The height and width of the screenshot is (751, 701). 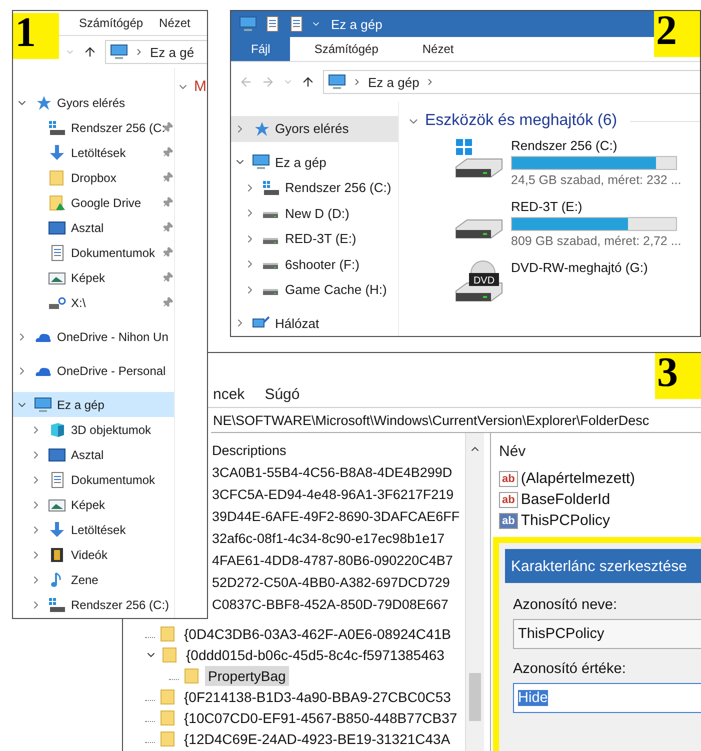 I want to click on tree-item: Google Drive, so click(x=93, y=202).